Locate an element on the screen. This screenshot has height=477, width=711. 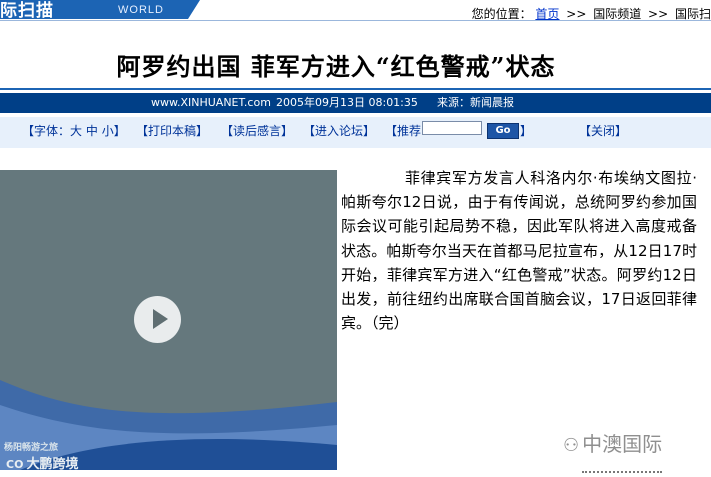
video-brand: CO 大鹏跨境 is located at coordinates (42, 461).